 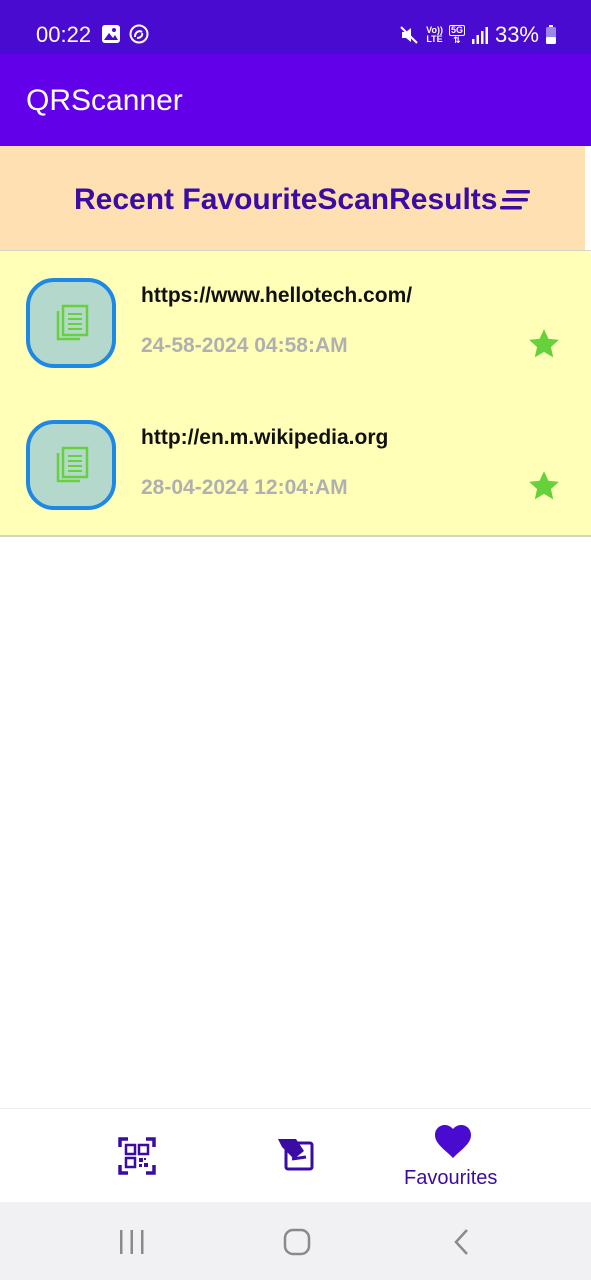 What do you see at coordinates (295, 1154) in the screenshot?
I see `history-icon` at bounding box center [295, 1154].